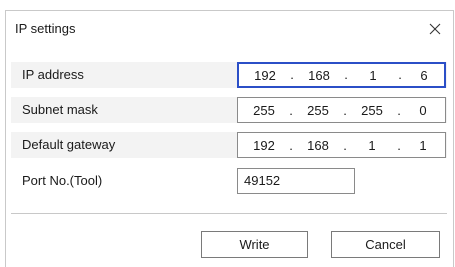  Describe the element at coordinates (318, 110) in the screenshot. I see `subnet-mask-octet-2: 255` at that location.